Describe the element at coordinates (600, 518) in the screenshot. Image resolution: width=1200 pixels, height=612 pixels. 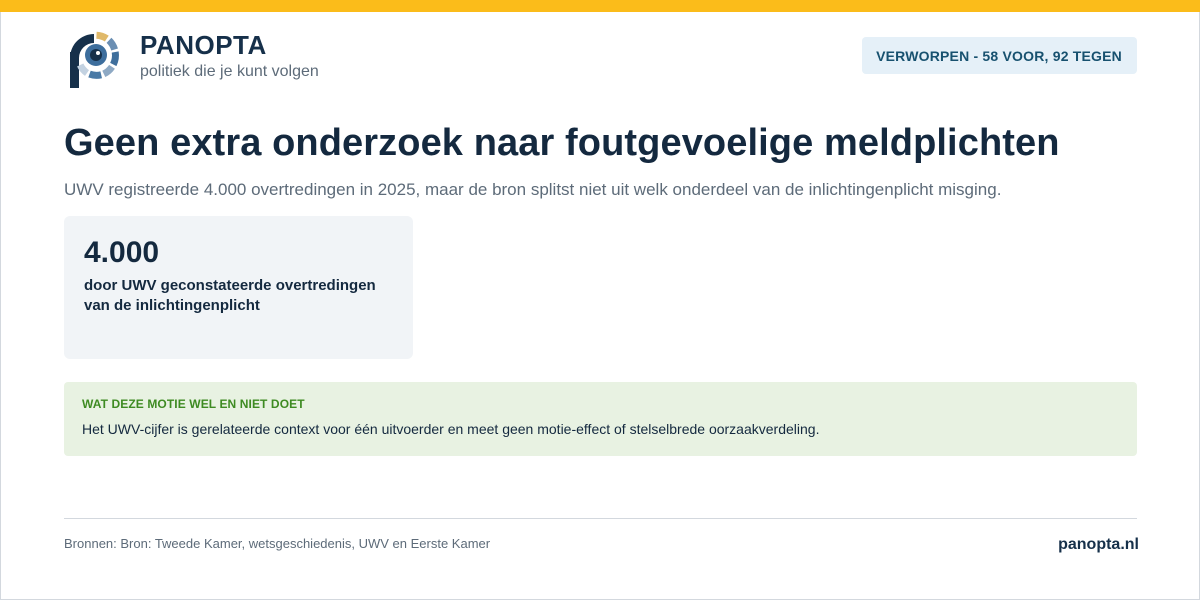
I see `footer-divider` at that location.